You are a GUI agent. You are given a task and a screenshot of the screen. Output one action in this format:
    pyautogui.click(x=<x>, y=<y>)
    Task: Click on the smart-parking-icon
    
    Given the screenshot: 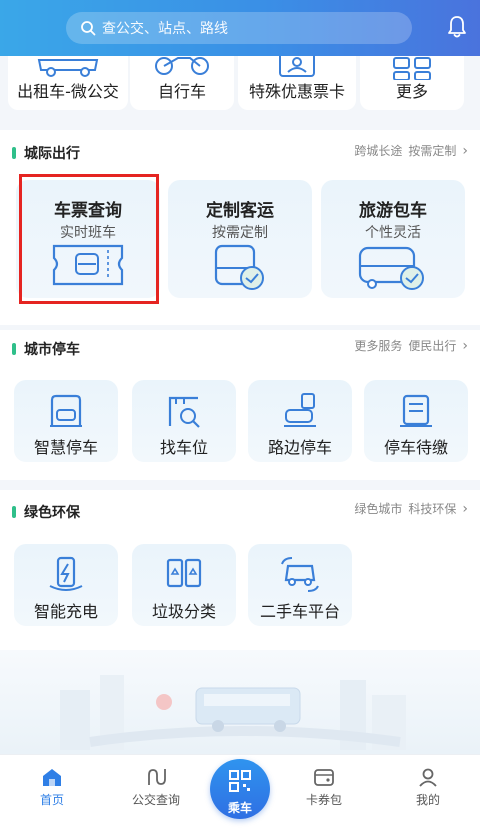 What is the action you would take?
    pyautogui.click(x=66, y=410)
    